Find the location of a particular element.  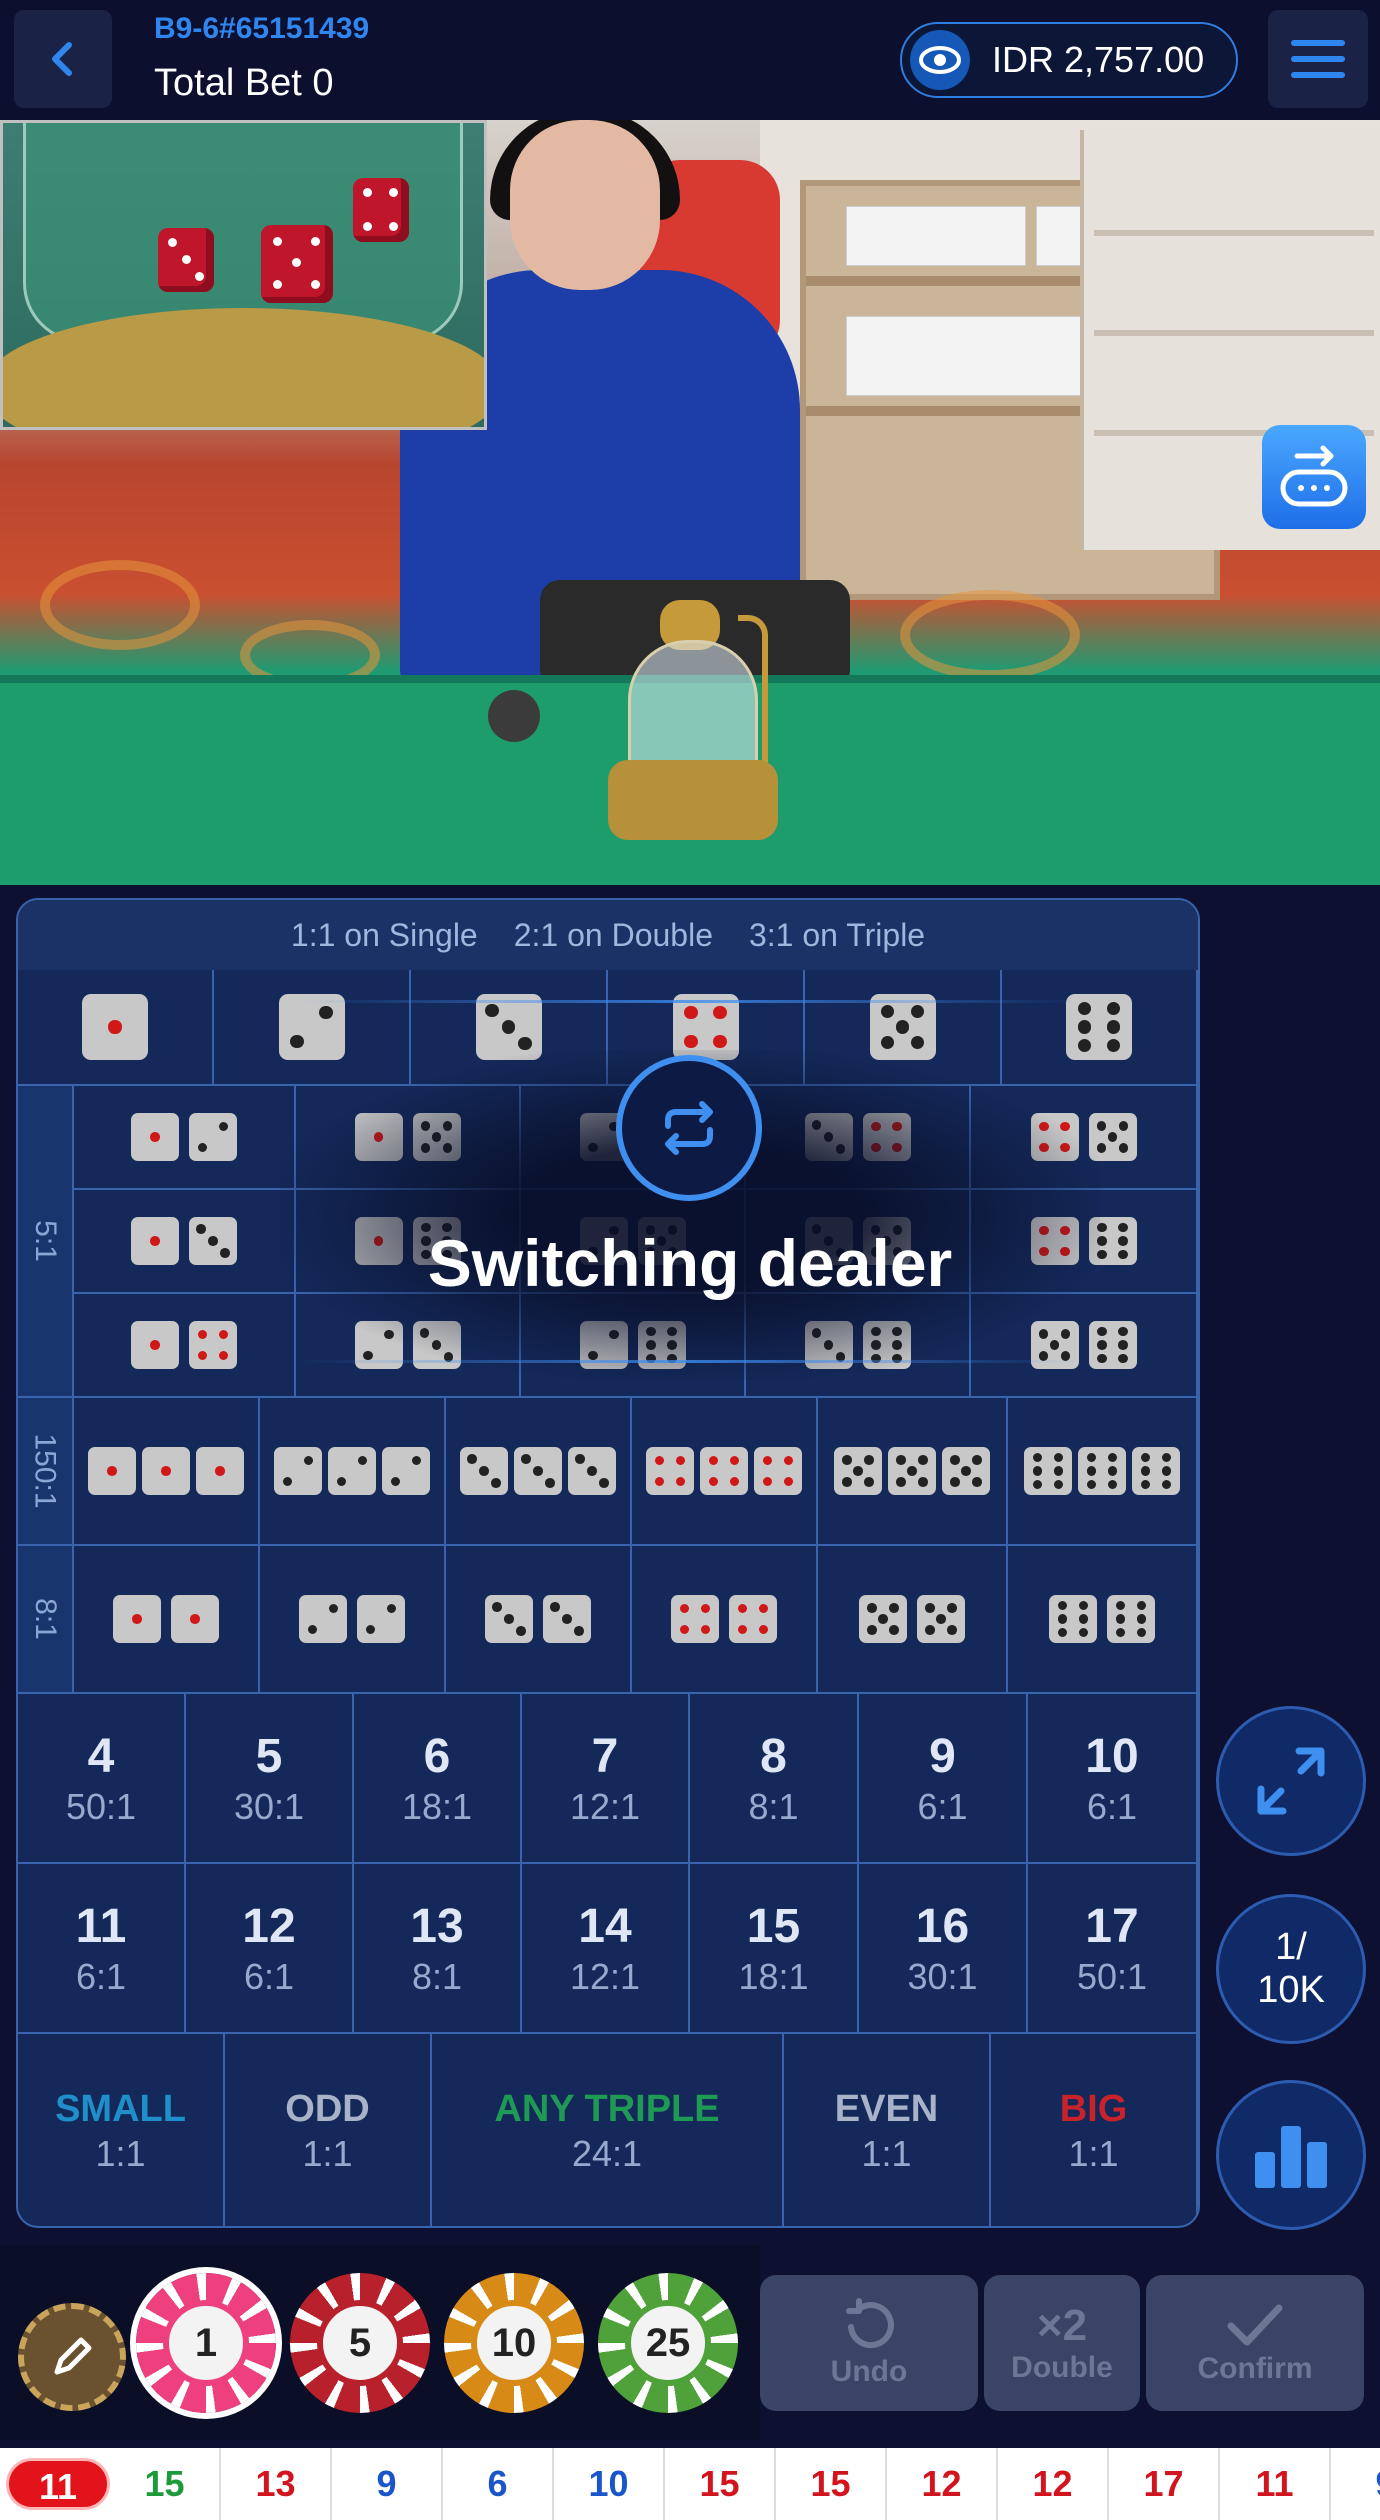

bet-odd: ODD 1:1 is located at coordinates (328, 2130).